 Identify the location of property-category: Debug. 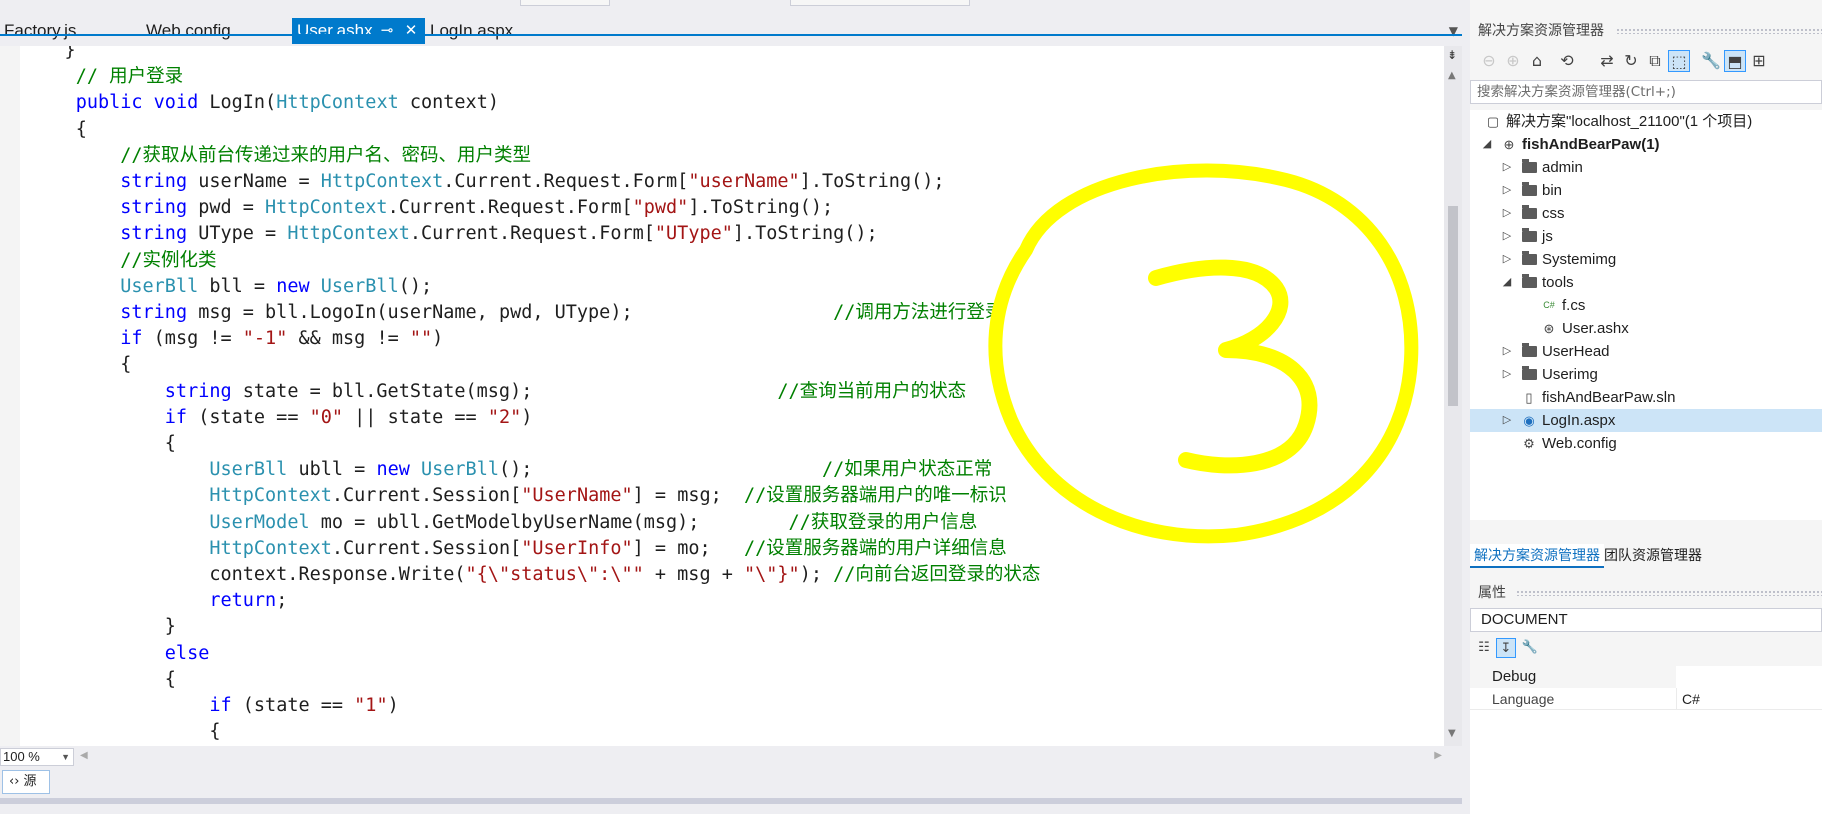
(1646, 677).